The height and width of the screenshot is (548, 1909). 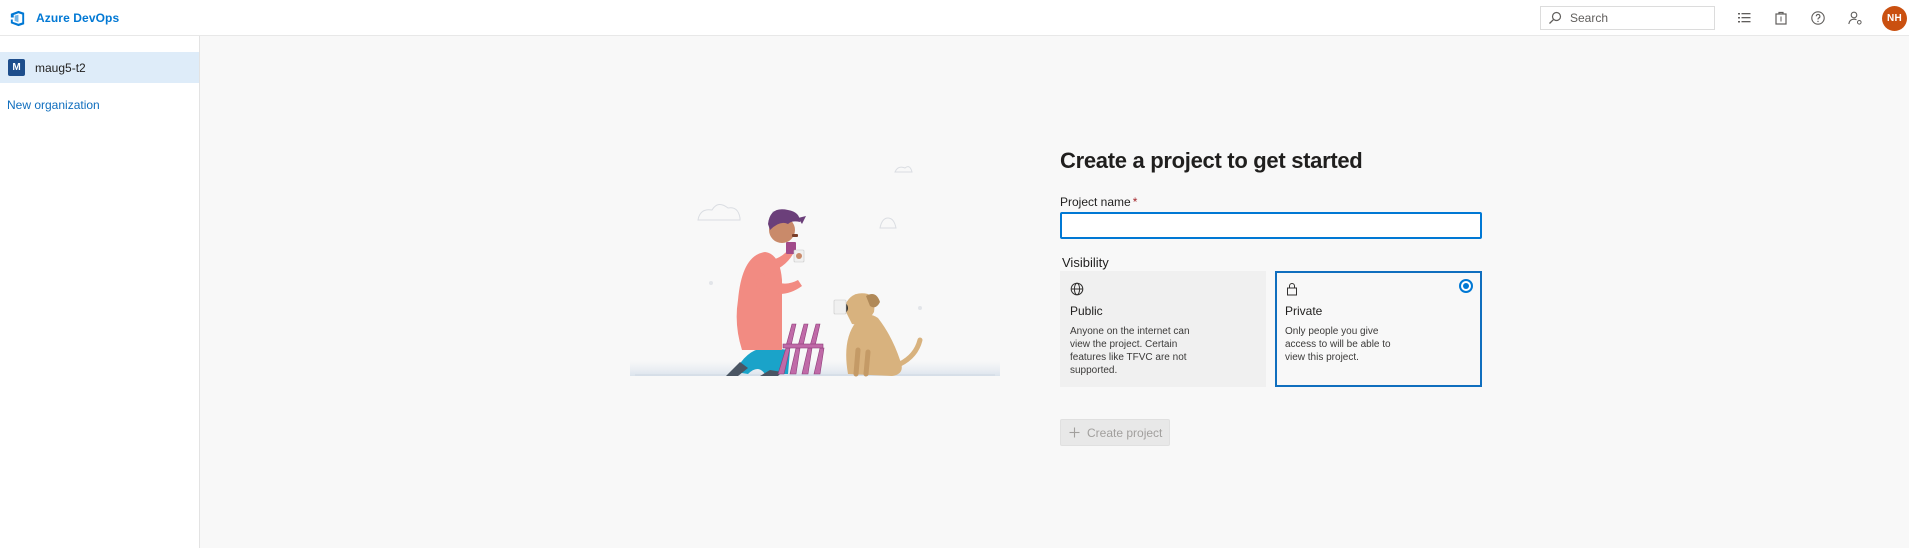 What do you see at coordinates (78, 18) in the screenshot?
I see `brand-name: Azure DevOps` at bounding box center [78, 18].